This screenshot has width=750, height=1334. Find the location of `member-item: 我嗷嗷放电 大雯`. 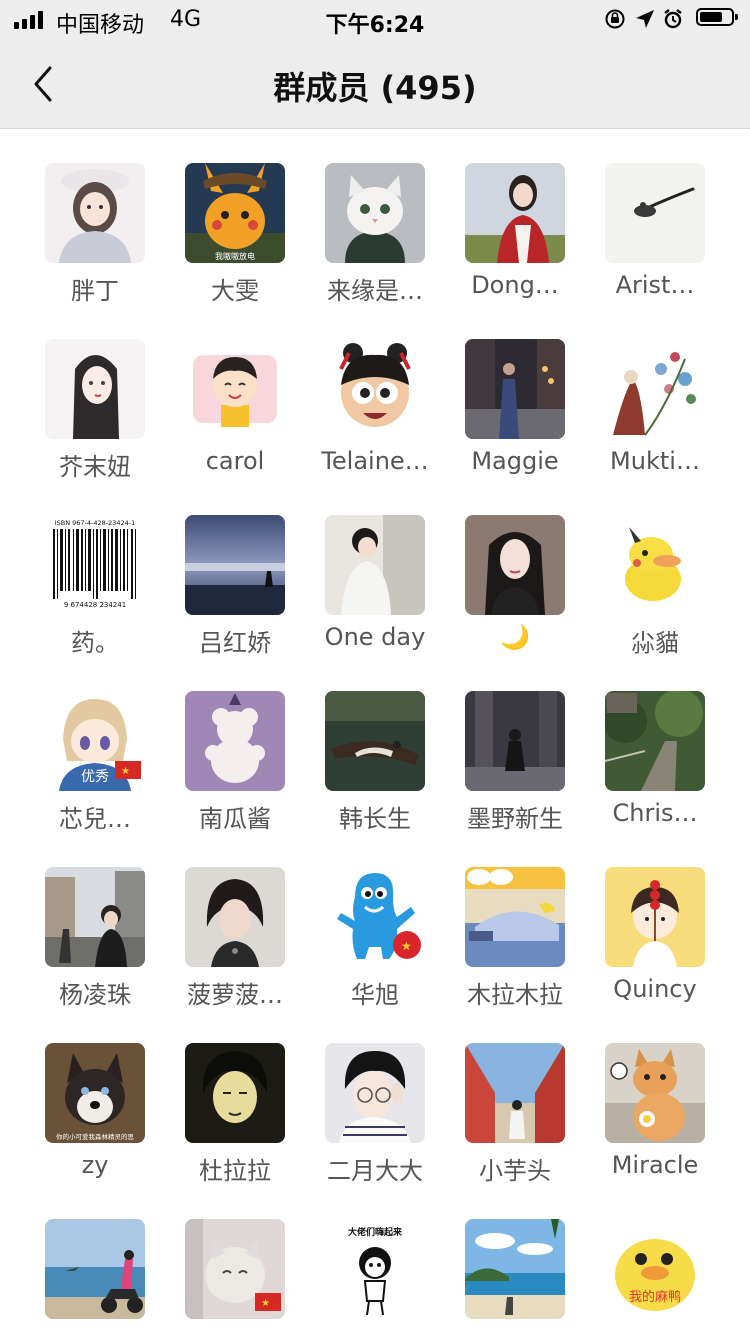

member-item: 我嗷嗷放电 大雯 is located at coordinates (235, 217).